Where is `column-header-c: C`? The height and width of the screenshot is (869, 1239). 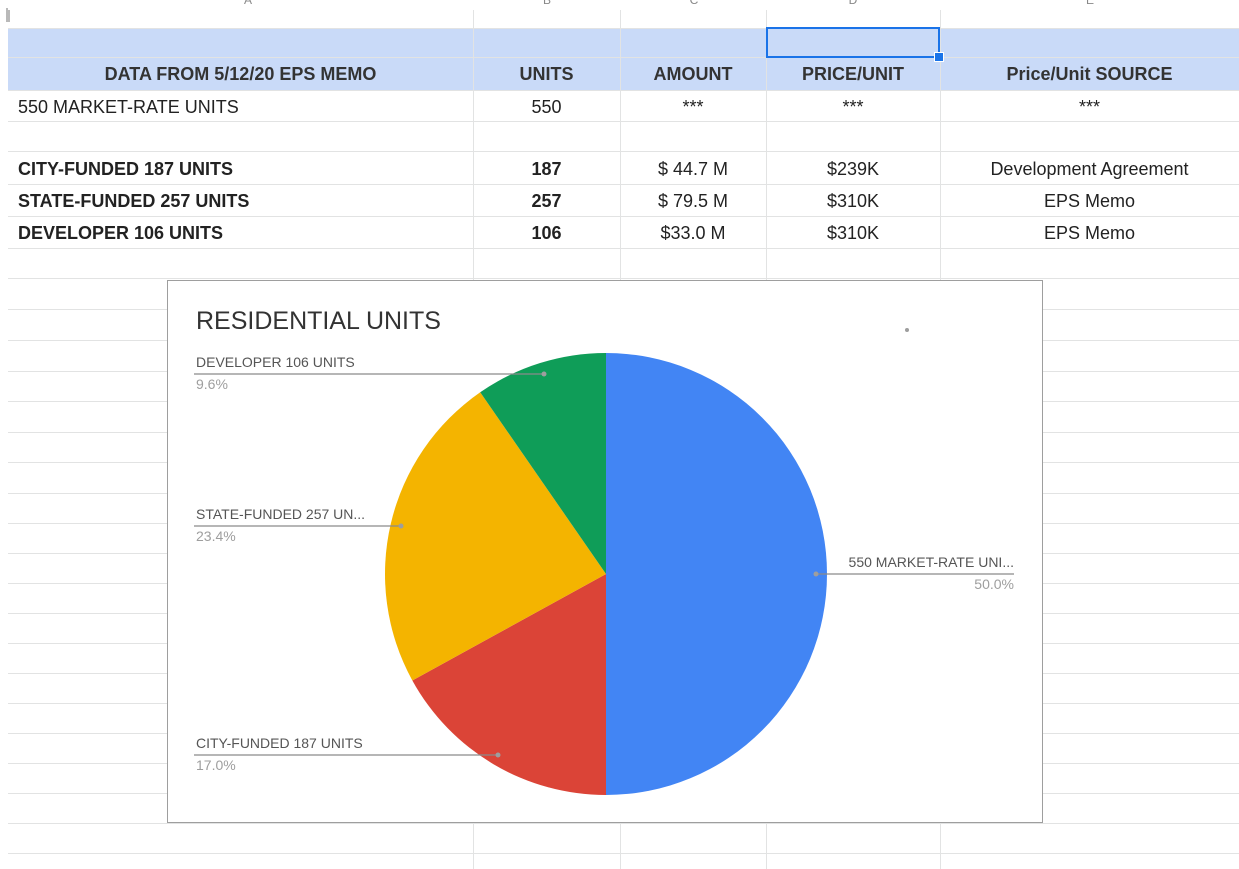 column-header-c: C is located at coordinates (694, 3).